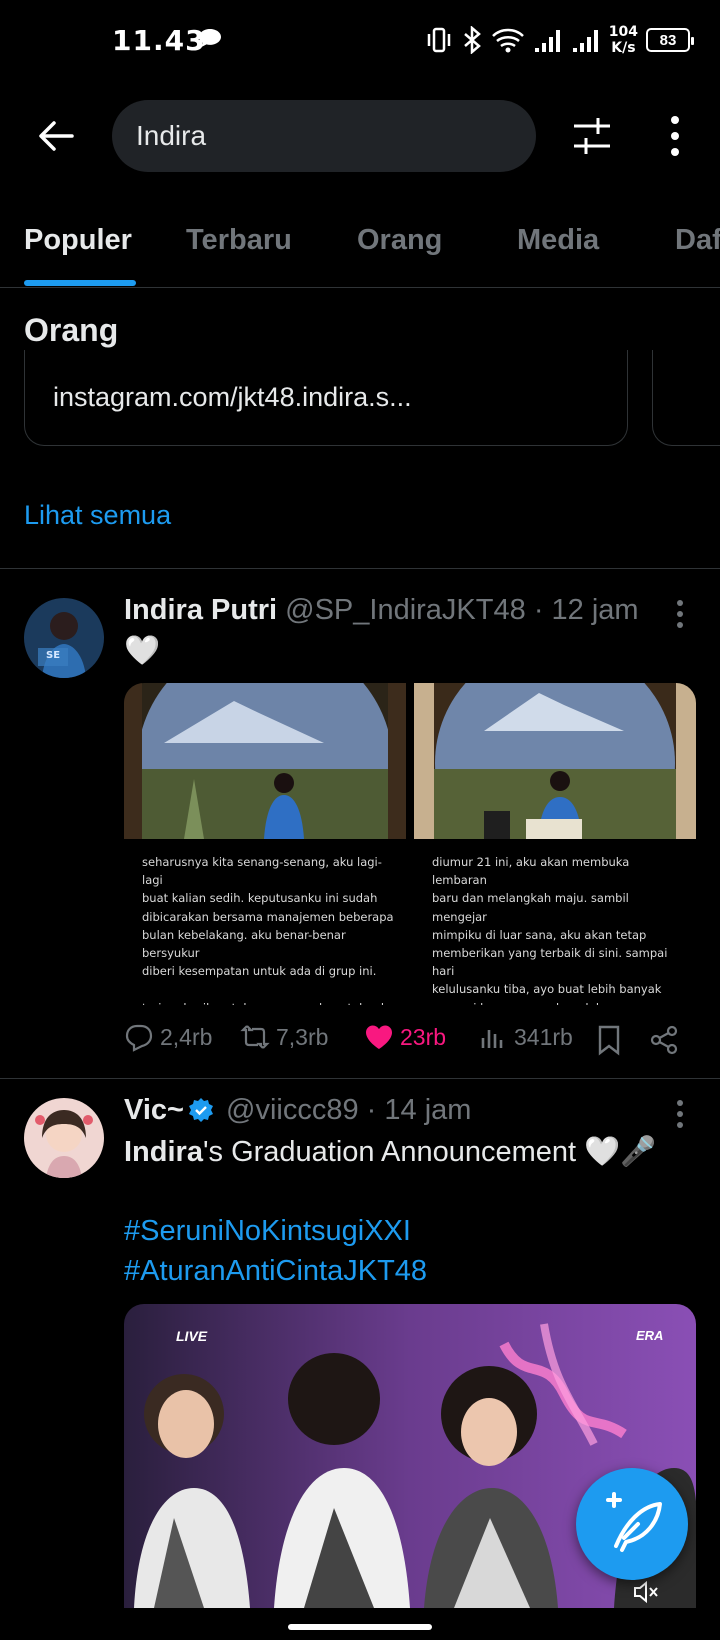 The width and height of the screenshot is (720, 1640). Describe the element at coordinates (171, 135) in the screenshot. I see `search-query: Indira` at that location.